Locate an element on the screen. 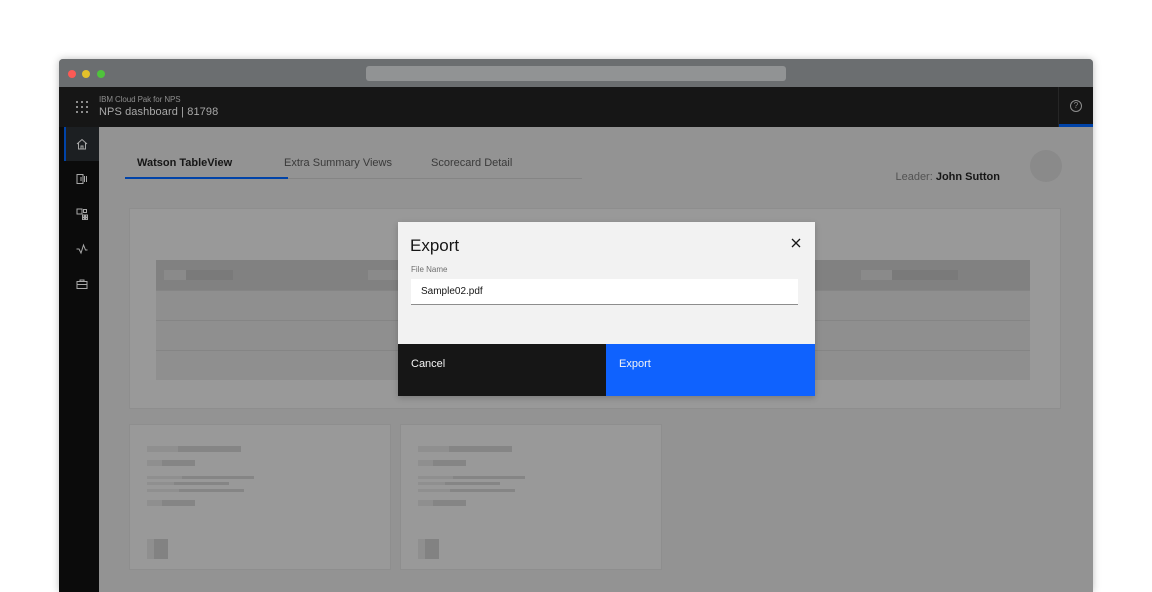 The image size is (1152, 592). sidebar-item-reports is located at coordinates (81, 179).